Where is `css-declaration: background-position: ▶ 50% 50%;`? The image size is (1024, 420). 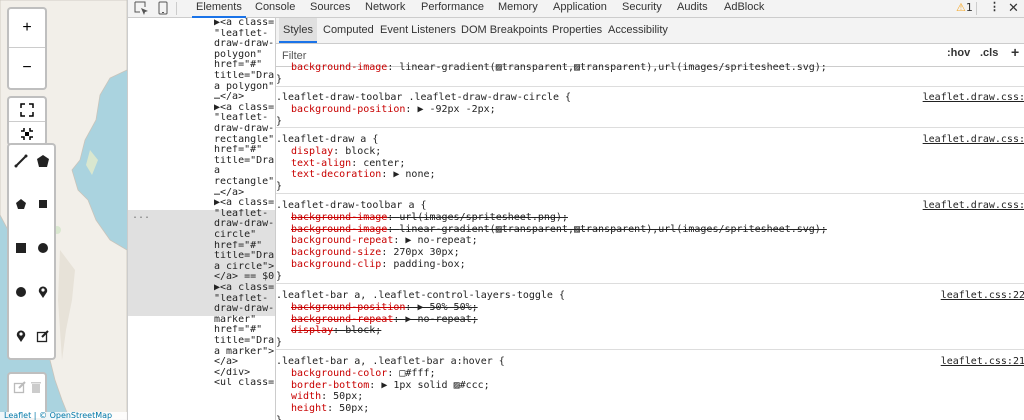
css-declaration: background-position: ▶ 50% 50%; is located at coordinates (650, 308).